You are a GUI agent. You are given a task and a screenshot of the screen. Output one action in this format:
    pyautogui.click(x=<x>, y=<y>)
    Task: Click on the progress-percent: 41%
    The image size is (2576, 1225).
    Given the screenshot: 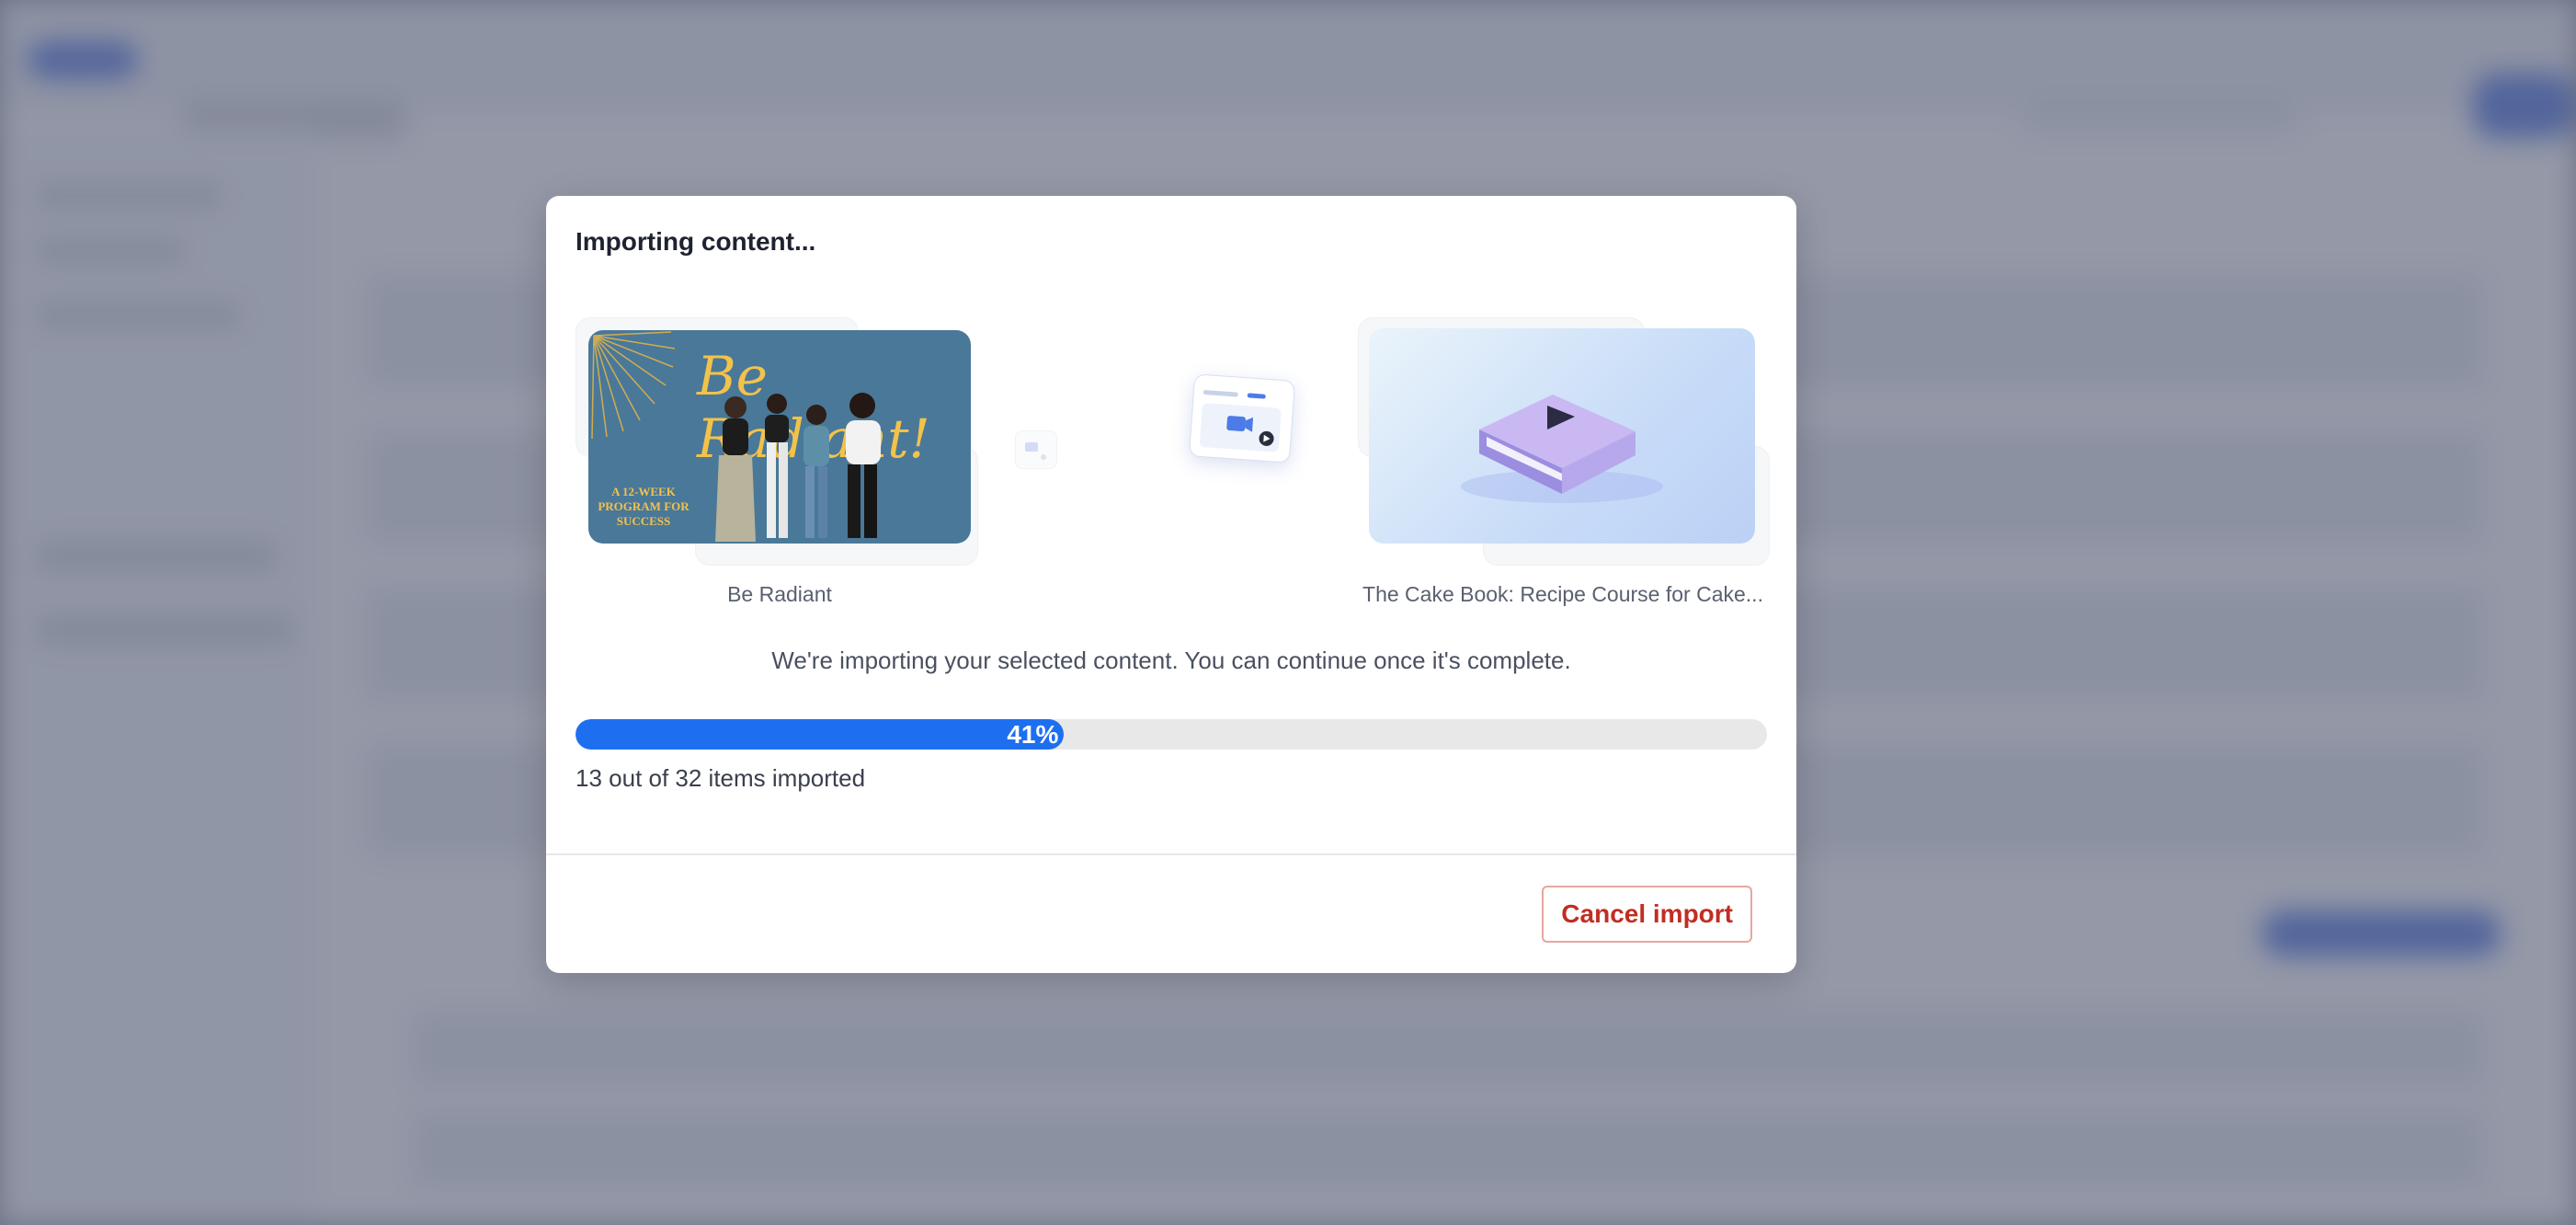 What is the action you would take?
    pyautogui.click(x=1033, y=734)
    